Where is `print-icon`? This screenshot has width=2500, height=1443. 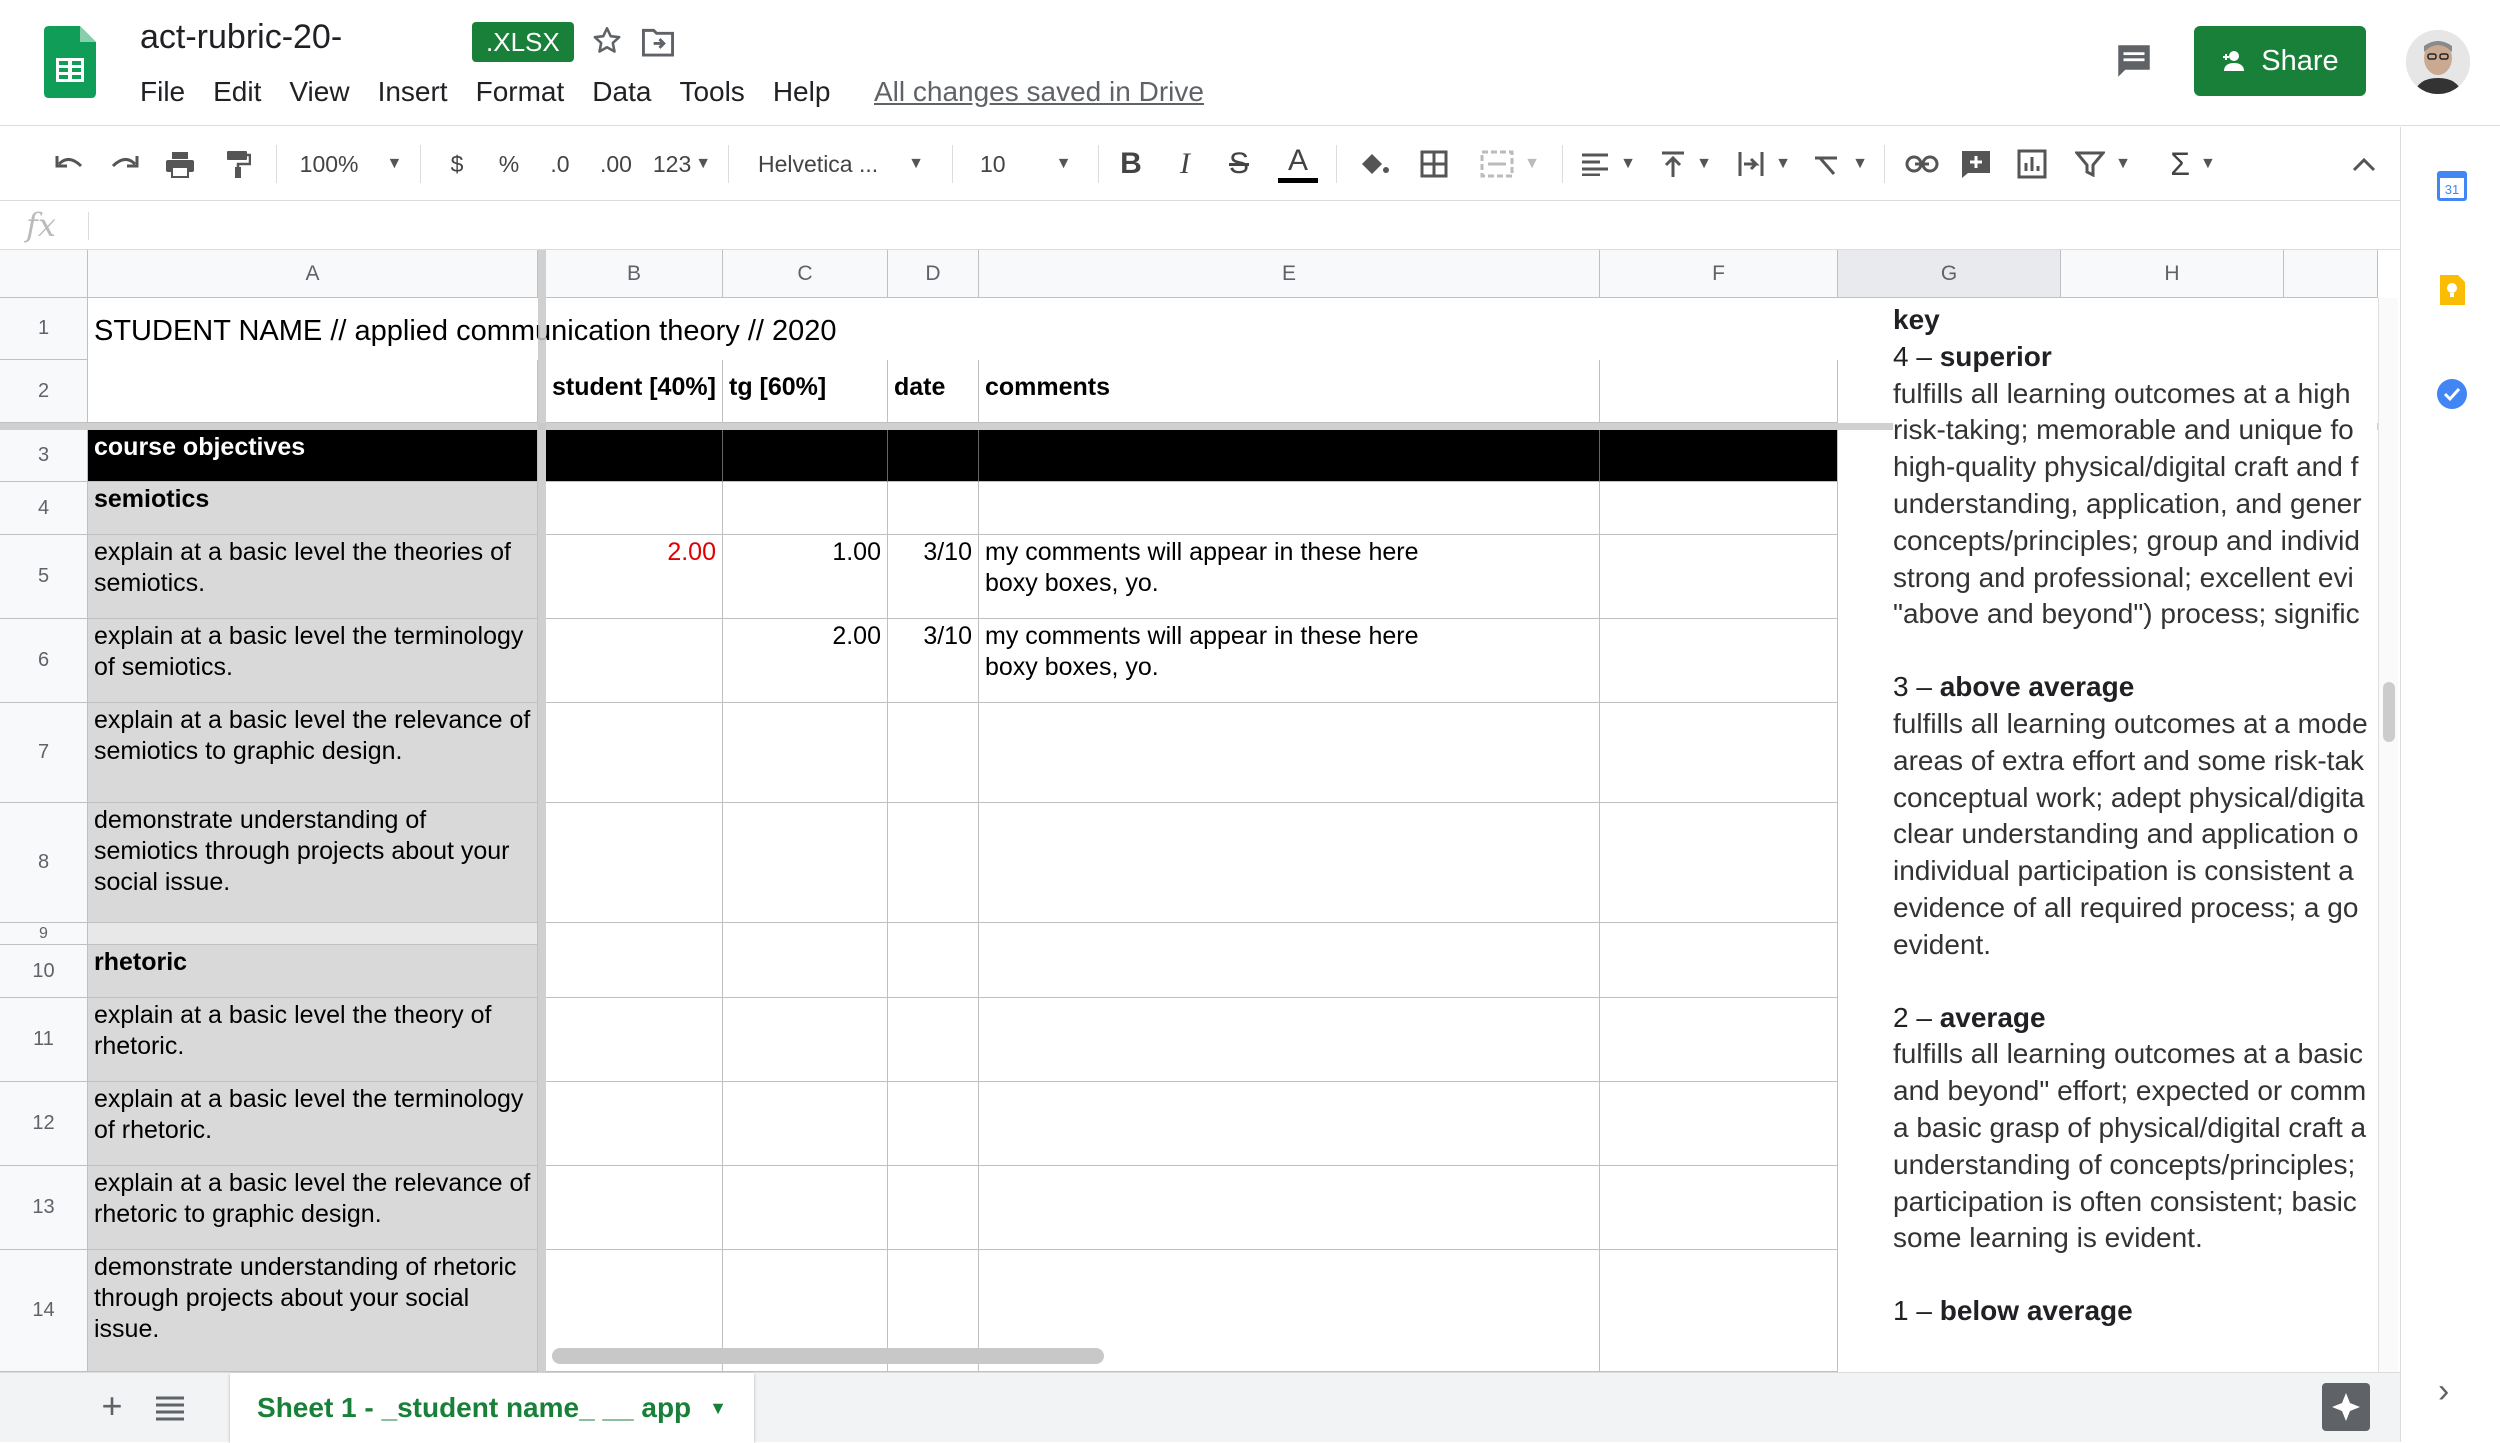 print-icon is located at coordinates (180, 164).